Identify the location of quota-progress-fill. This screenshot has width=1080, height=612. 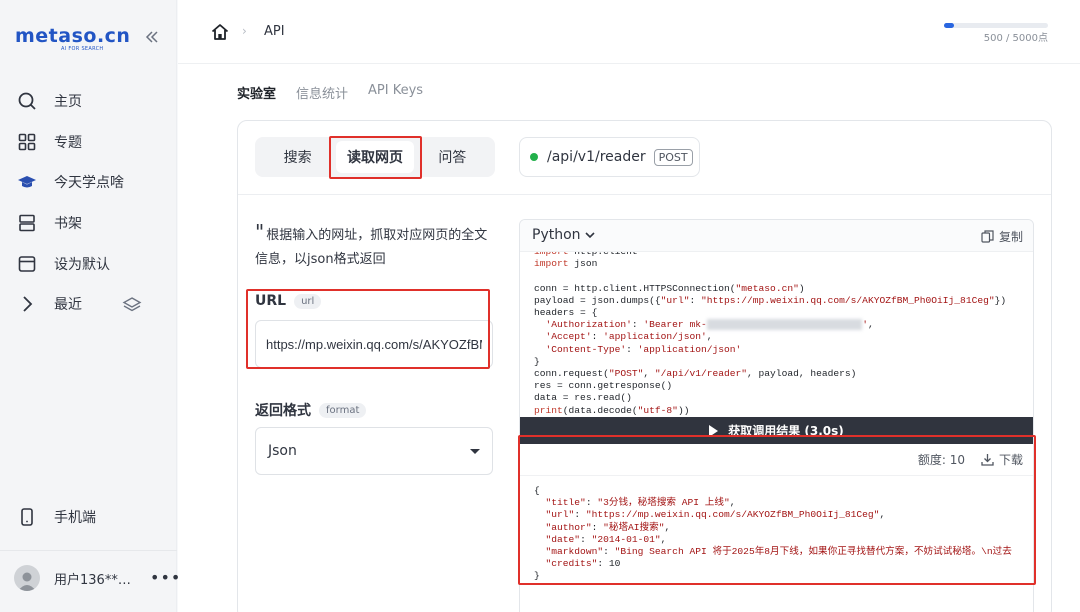
(949, 25).